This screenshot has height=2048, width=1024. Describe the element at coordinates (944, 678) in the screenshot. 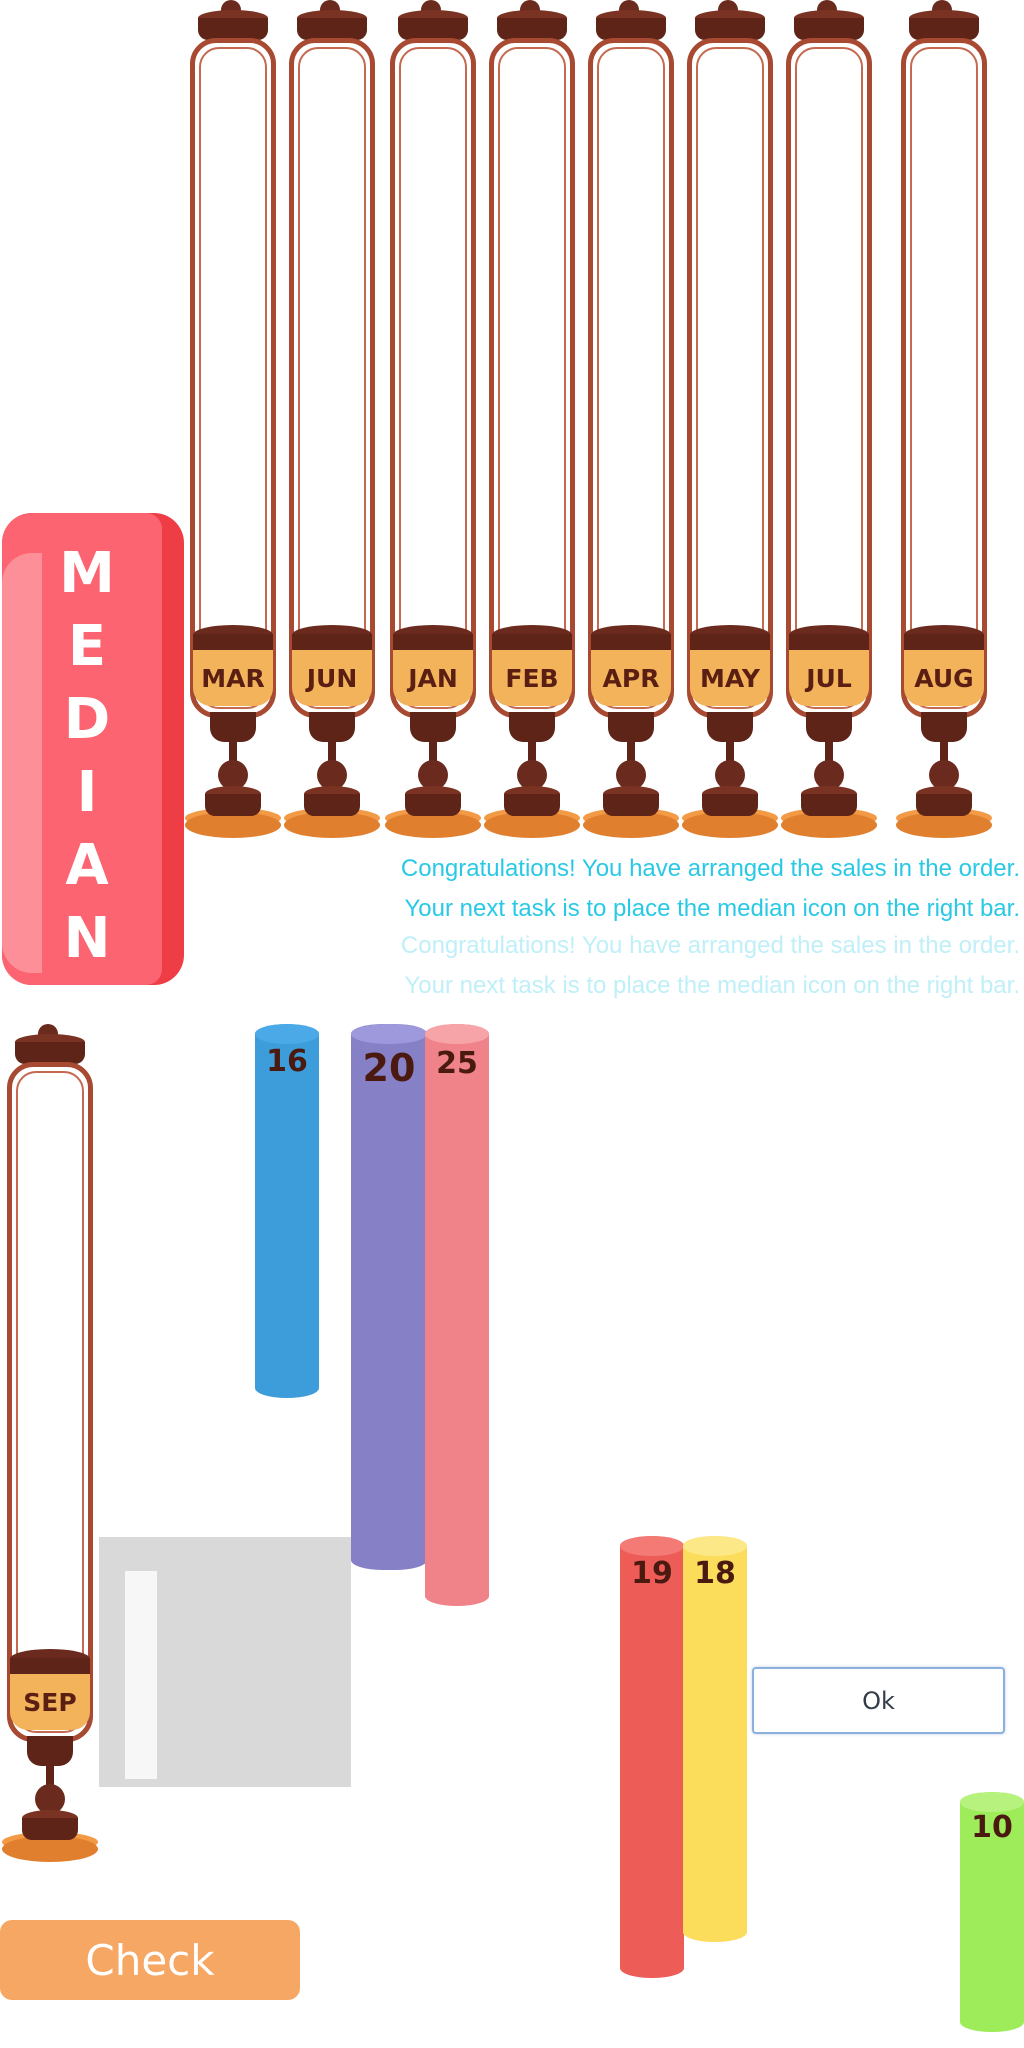

I see `month-label: AUG` at that location.